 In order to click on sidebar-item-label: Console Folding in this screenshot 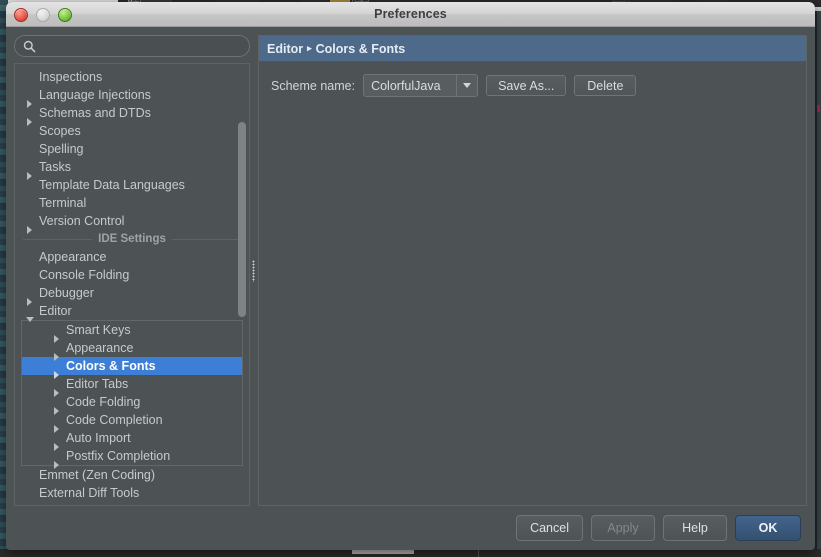, I will do `click(84, 275)`.